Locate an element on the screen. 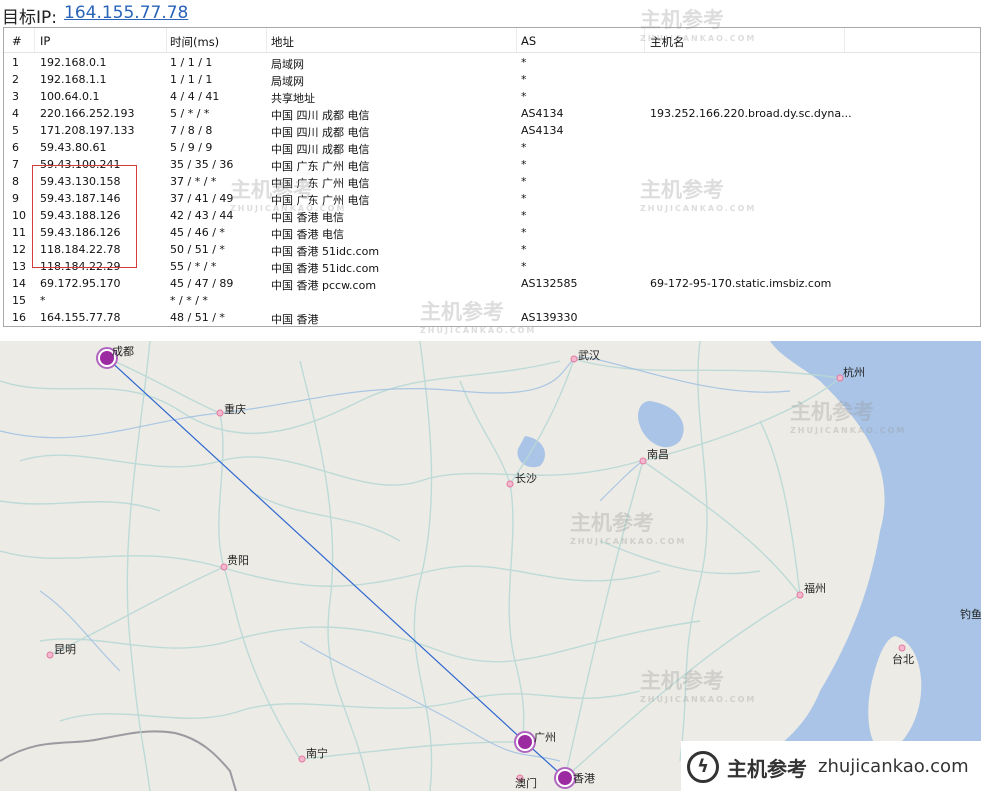 This screenshot has width=981, height=791. hop-number: 7 is located at coordinates (15, 164).